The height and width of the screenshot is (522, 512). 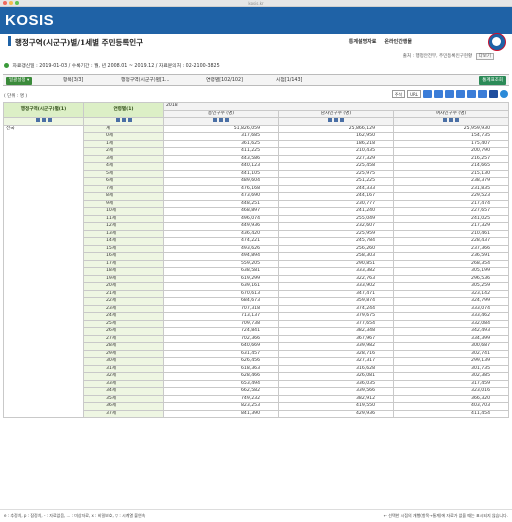 What do you see at coordinates (449, 94) in the screenshot?
I see `chart-icon` at bounding box center [449, 94].